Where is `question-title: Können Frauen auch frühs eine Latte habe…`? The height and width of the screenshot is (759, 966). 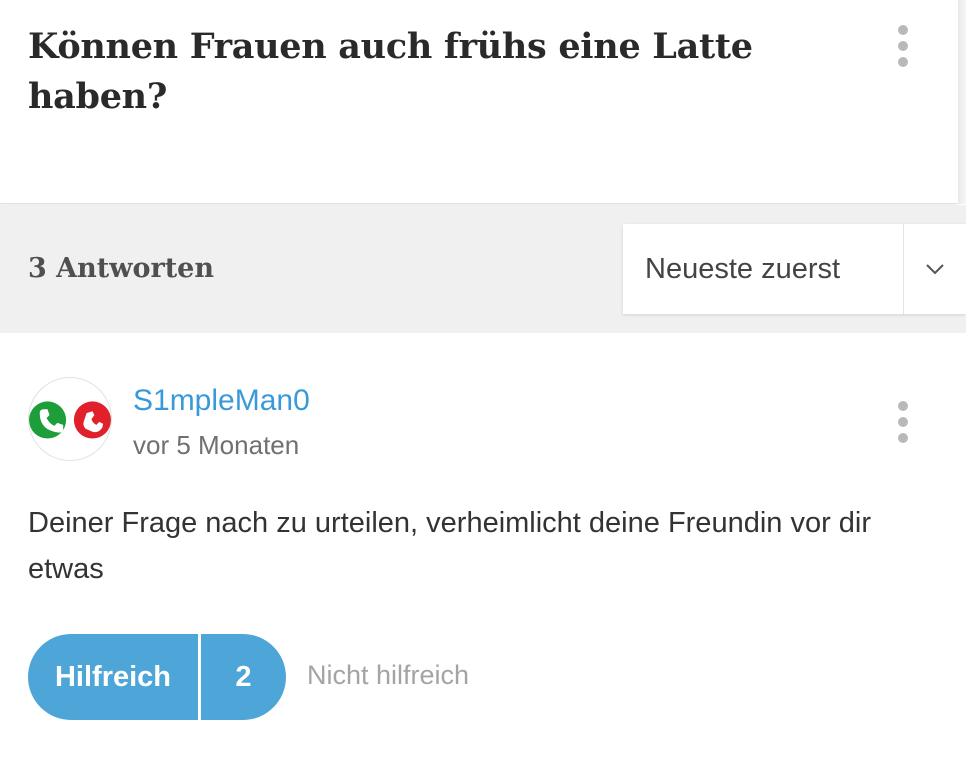
question-title: Können Frauen auch frühs eine Latte habe… is located at coordinates (390, 71).